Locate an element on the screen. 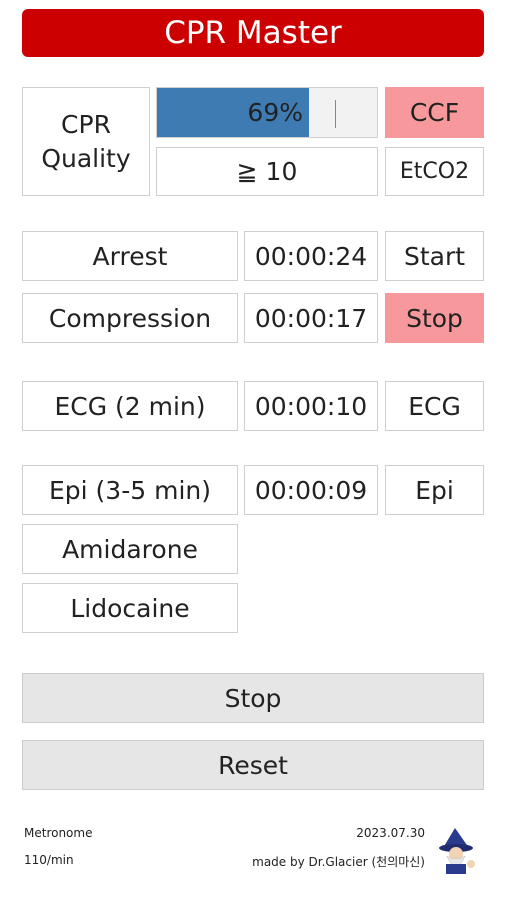  ccf-percent-text: 69% is located at coordinates (275, 112).